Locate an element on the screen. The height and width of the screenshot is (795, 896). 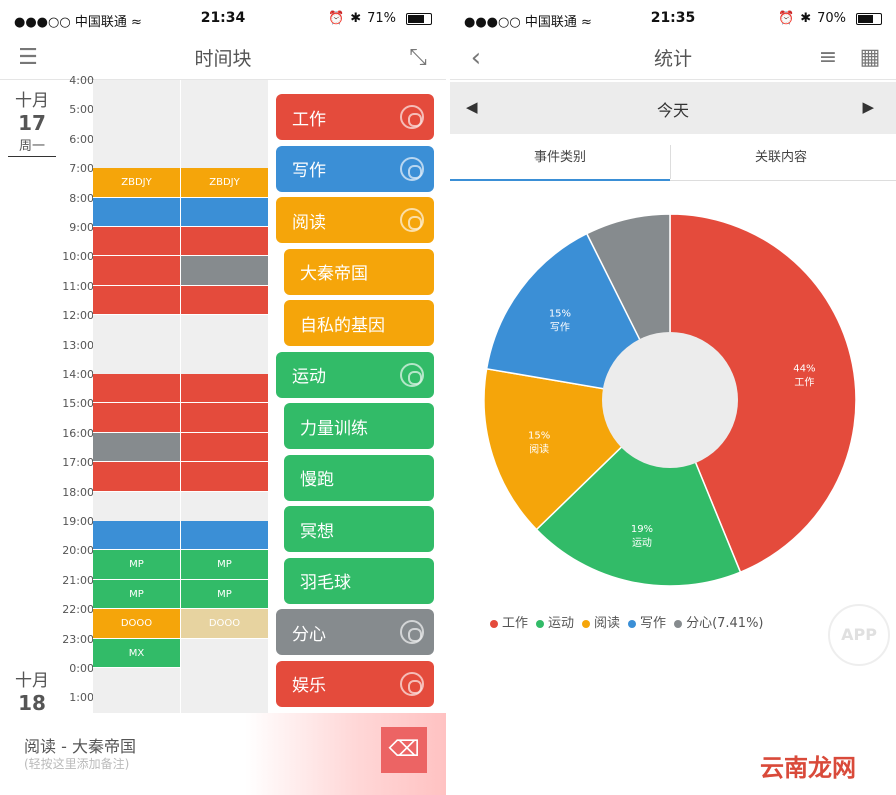
hour-label: 23:00 is located at coordinates (78, 639).